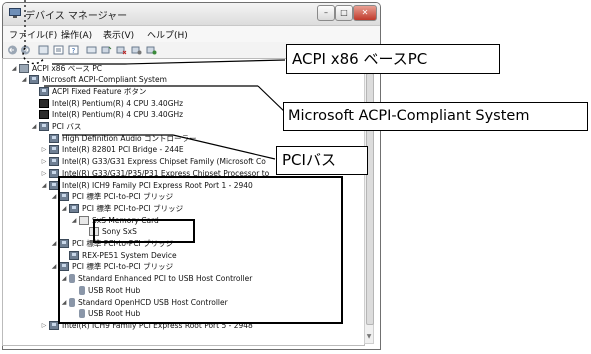  Describe the element at coordinates (151, 50) in the screenshot. I see `enable-icon` at that location.